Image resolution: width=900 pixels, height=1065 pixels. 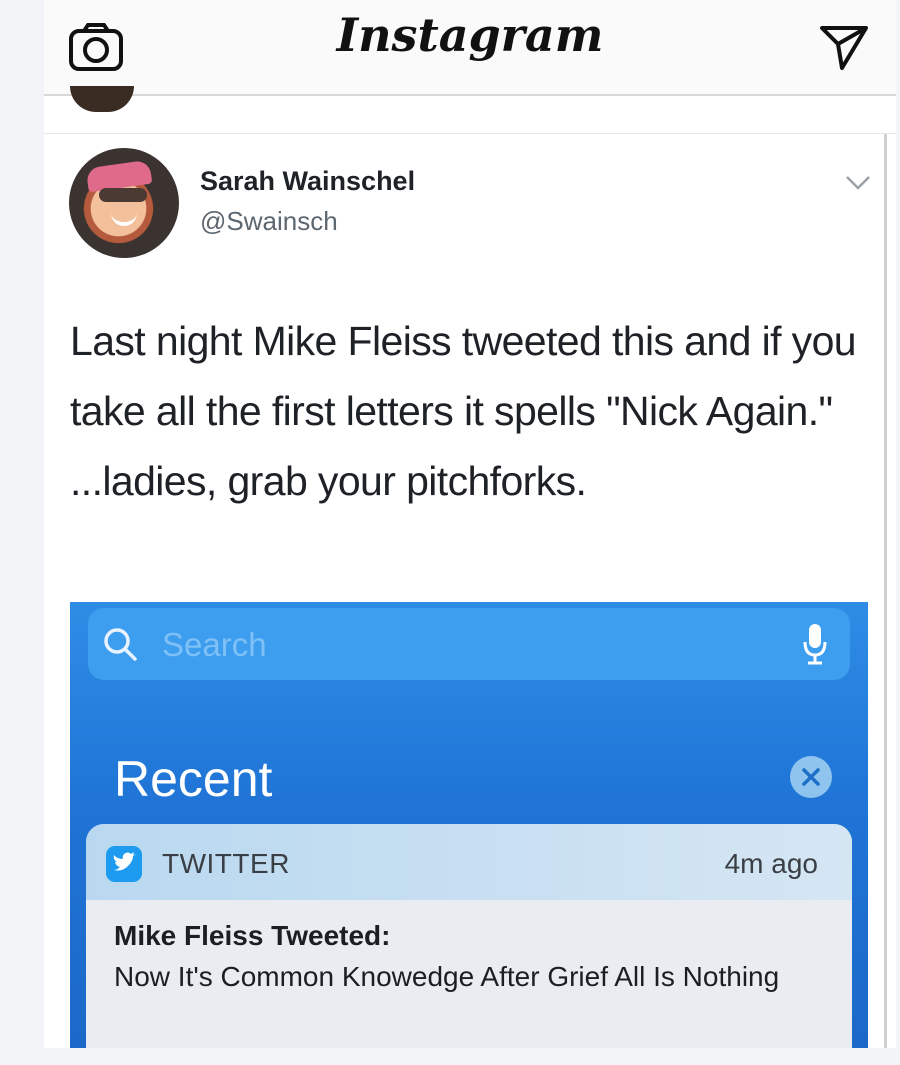 I want to click on search-bar: Search, so click(x=469, y=644).